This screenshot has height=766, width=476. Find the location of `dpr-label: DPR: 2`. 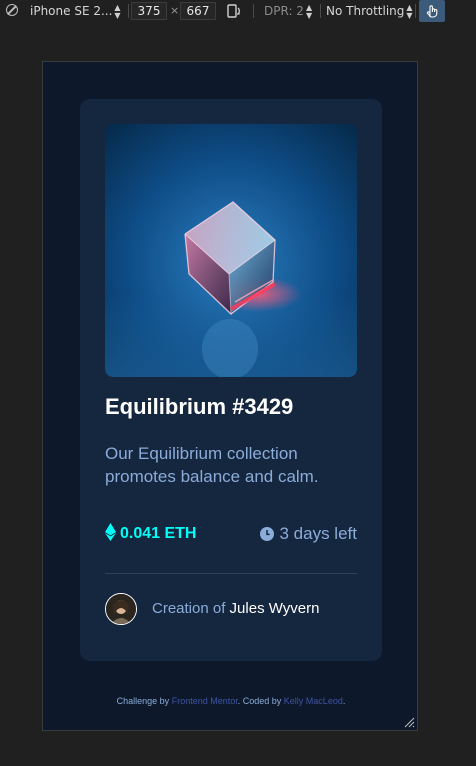

dpr-label: DPR: 2 is located at coordinates (284, 11).